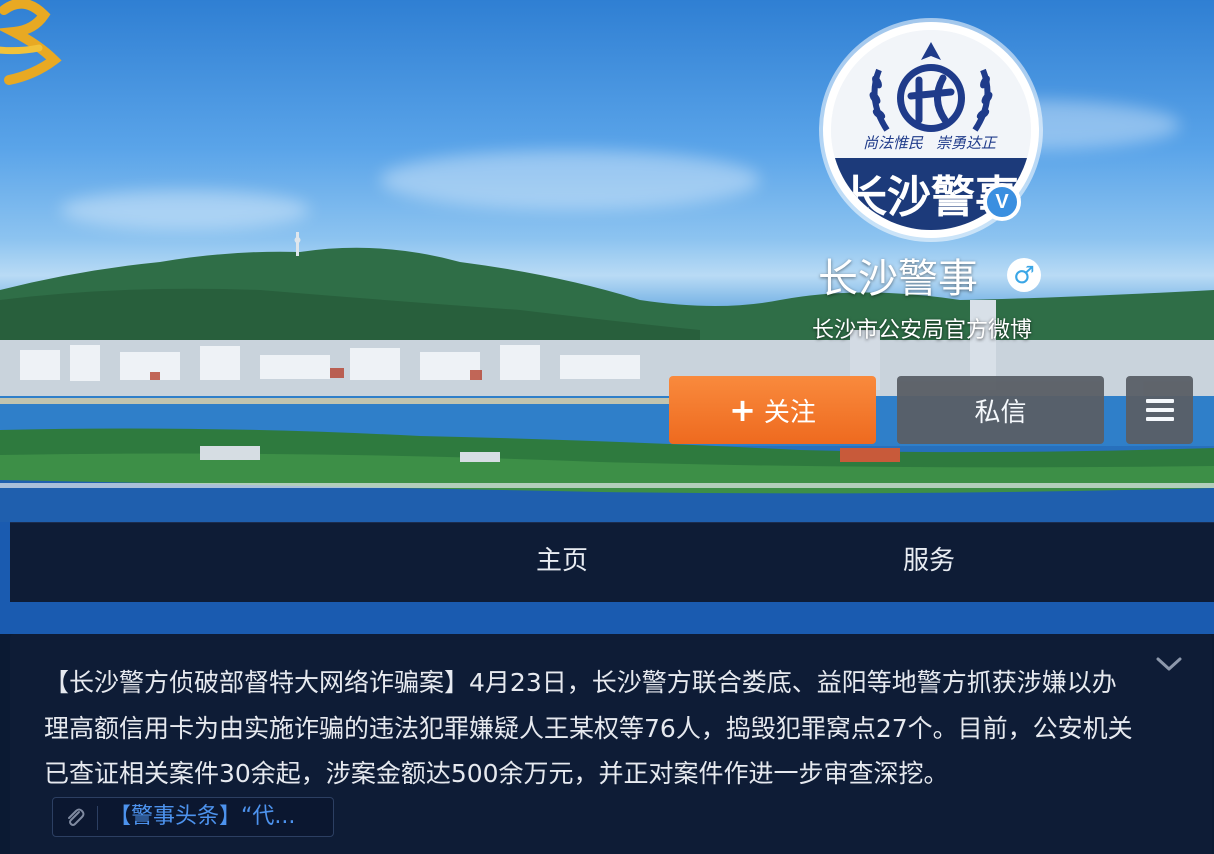 The height and width of the screenshot is (854, 1214). I want to click on chevron-down-icon, so click(1169, 664).